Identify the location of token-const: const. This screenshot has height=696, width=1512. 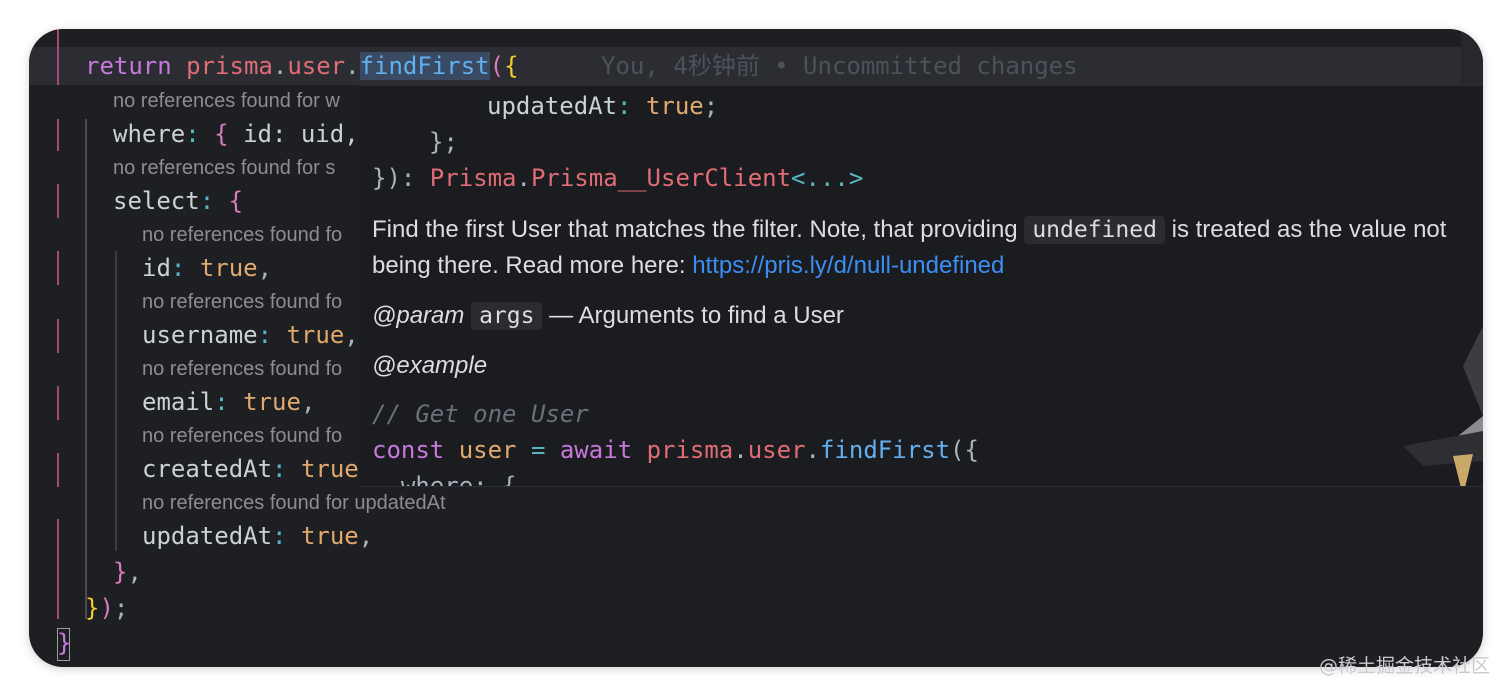
(408, 450).